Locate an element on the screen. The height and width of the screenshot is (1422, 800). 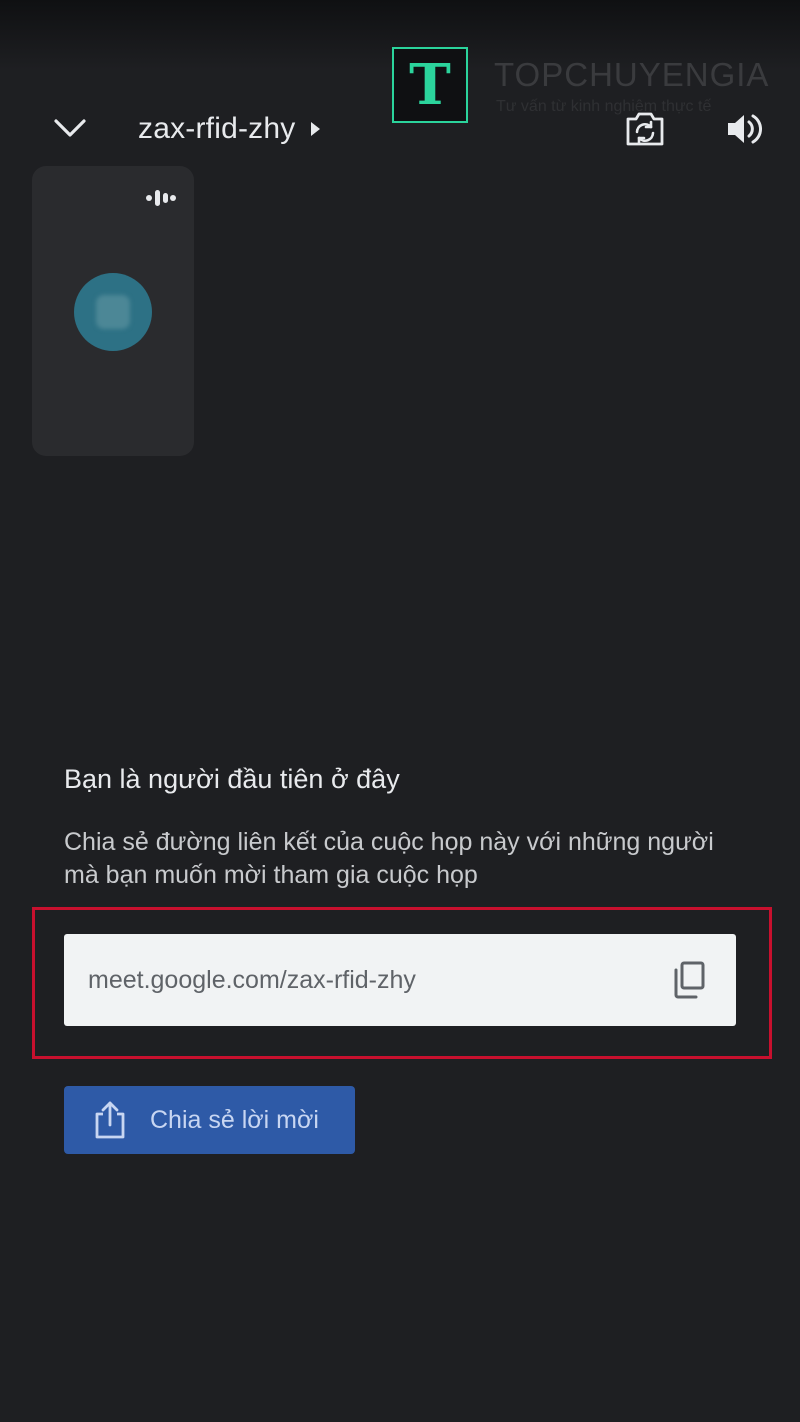
watermark-logo: T is located at coordinates (430, 85).